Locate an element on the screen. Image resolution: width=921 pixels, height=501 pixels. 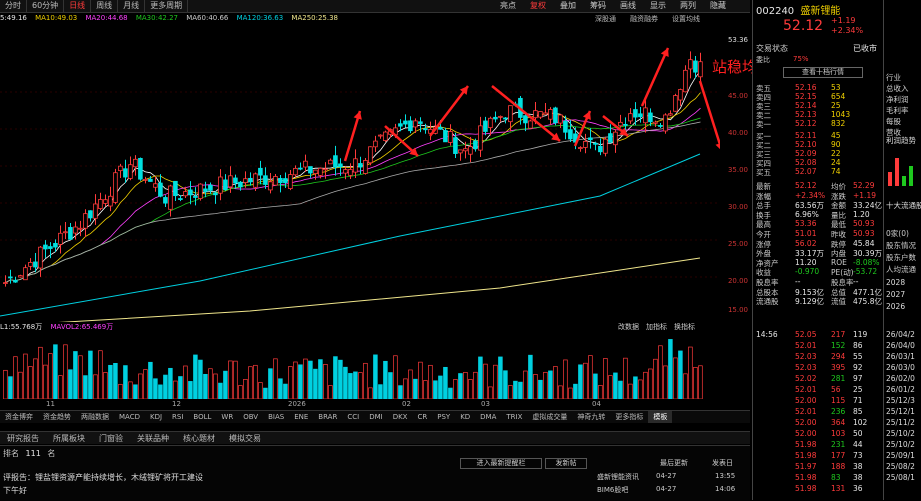
indicator-tab: CCI is located at coordinates (353, 417).